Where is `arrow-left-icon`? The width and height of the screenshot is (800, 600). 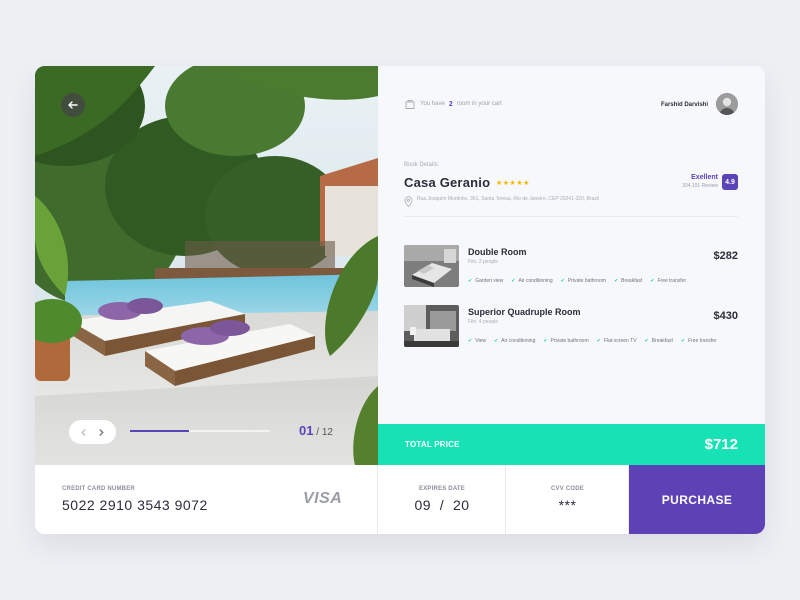
arrow-left-icon is located at coordinates (73, 105).